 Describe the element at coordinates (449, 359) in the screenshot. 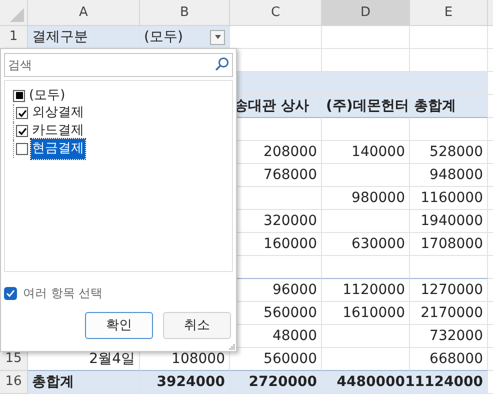

I see `table-cell: 668000` at that location.